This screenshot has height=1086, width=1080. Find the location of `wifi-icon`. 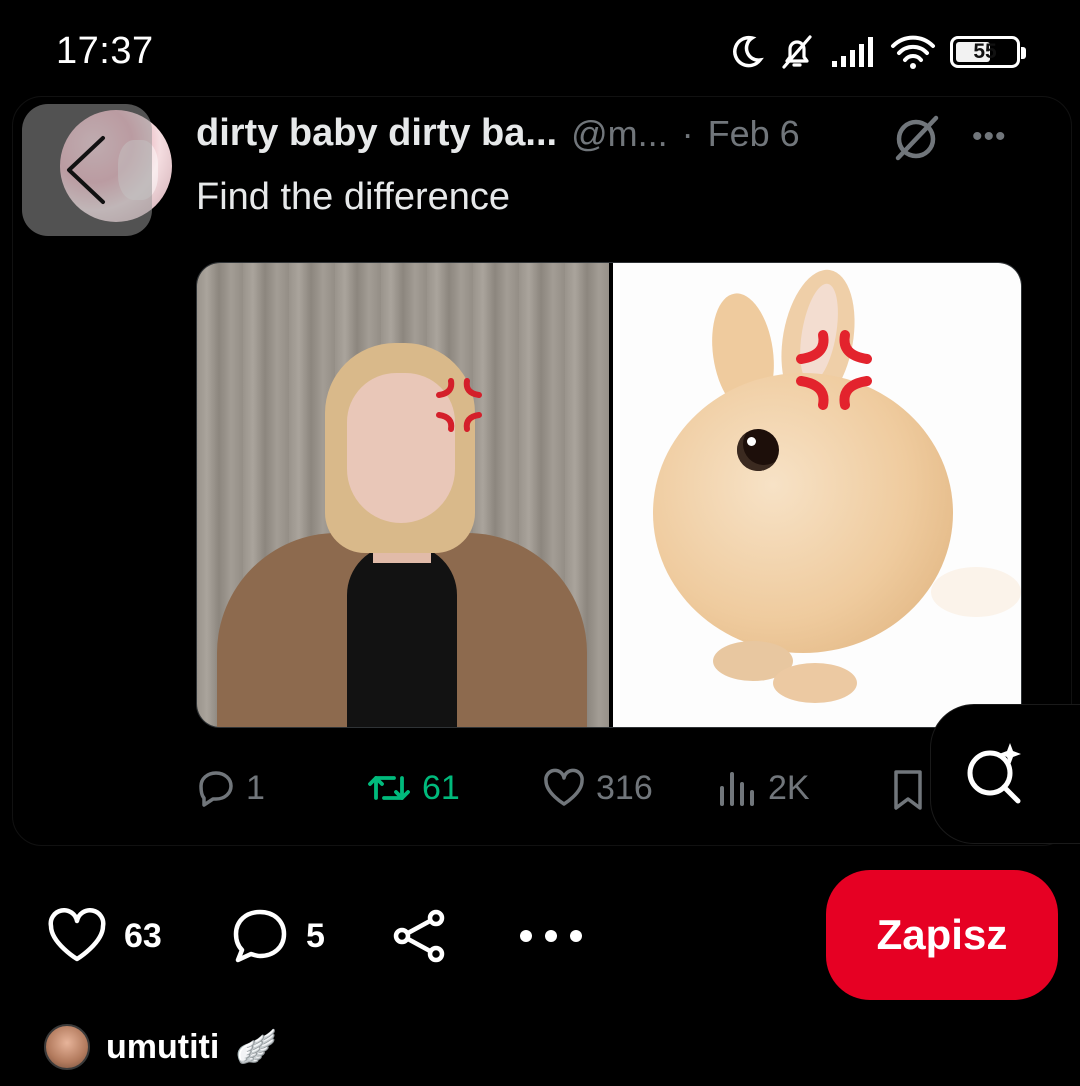

wifi-icon is located at coordinates (913, 52).